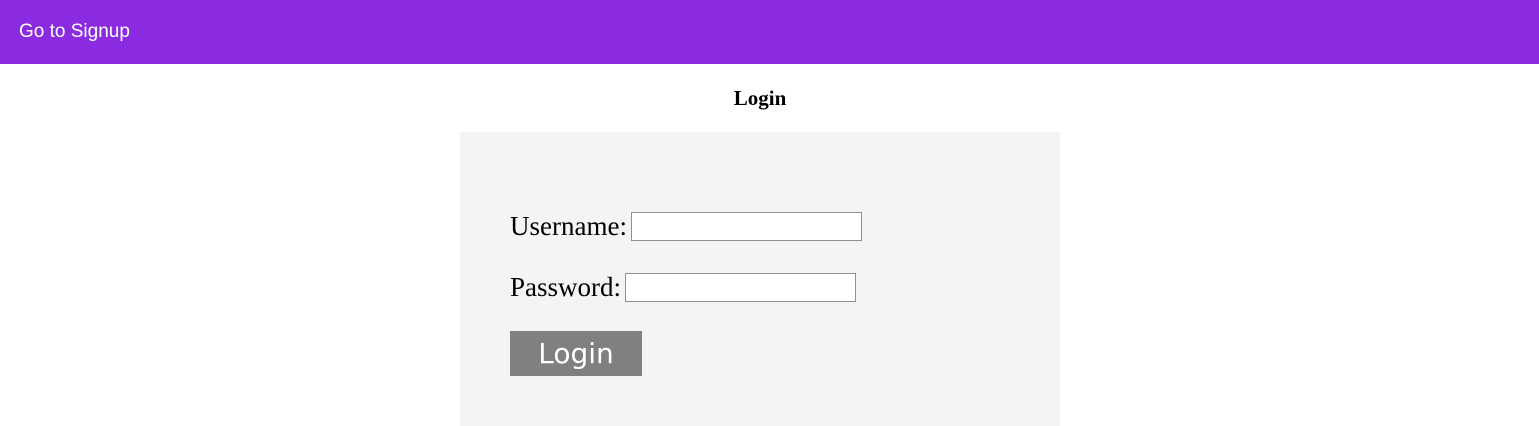 The width and height of the screenshot is (1539, 426). Describe the element at coordinates (760, 98) in the screenshot. I see `page-title: Login` at that location.